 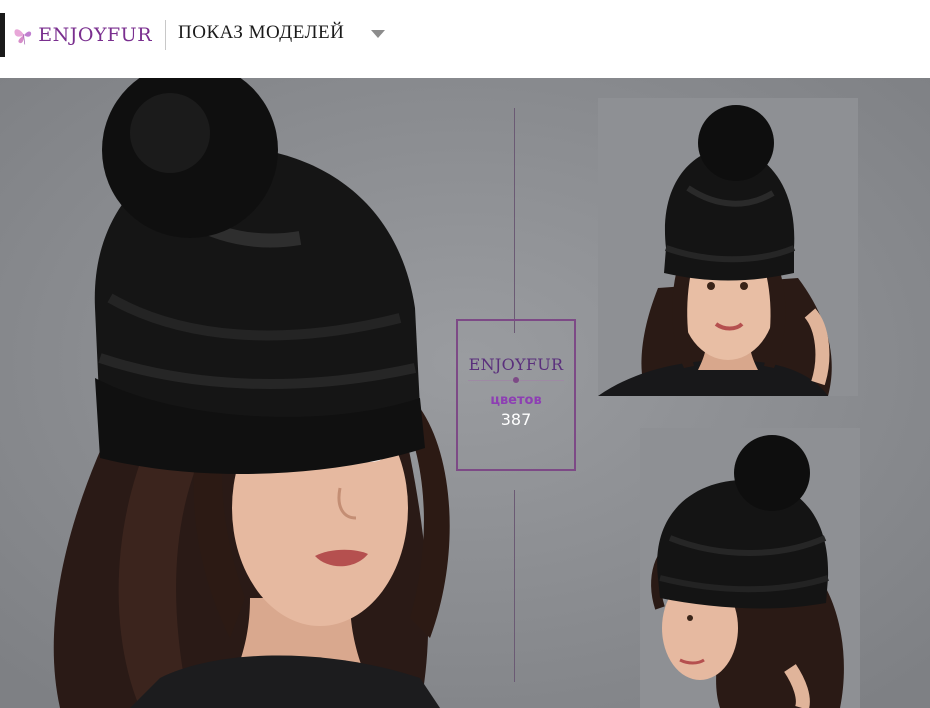 What do you see at coordinates (2, 35) in the screenshot?
I see `header-accent-bar` at bounding box center [2, 35].